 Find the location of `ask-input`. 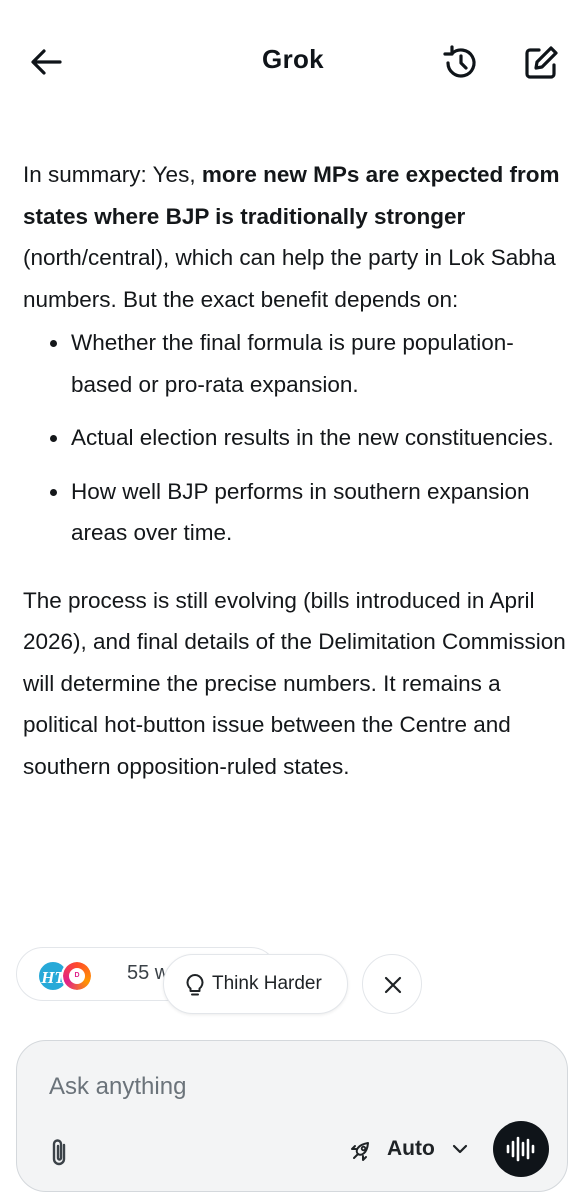

ask-input is located at coordinates (284, 1087).